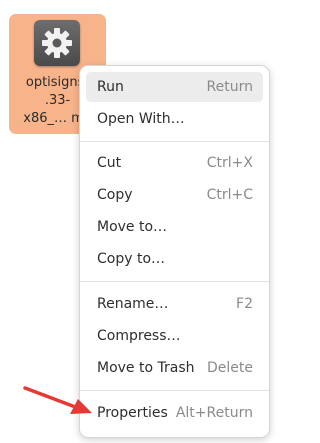  I want to click on menu-item-label: Cut, so click(109, 163).